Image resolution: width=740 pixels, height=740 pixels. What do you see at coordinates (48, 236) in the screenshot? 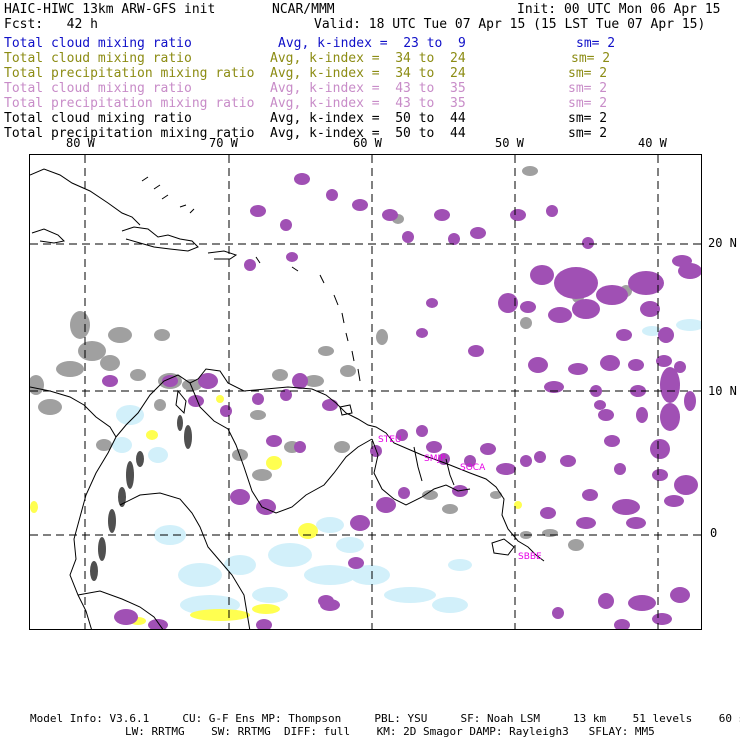
I see `jamaica-coast` at bounding box center [48, 236].